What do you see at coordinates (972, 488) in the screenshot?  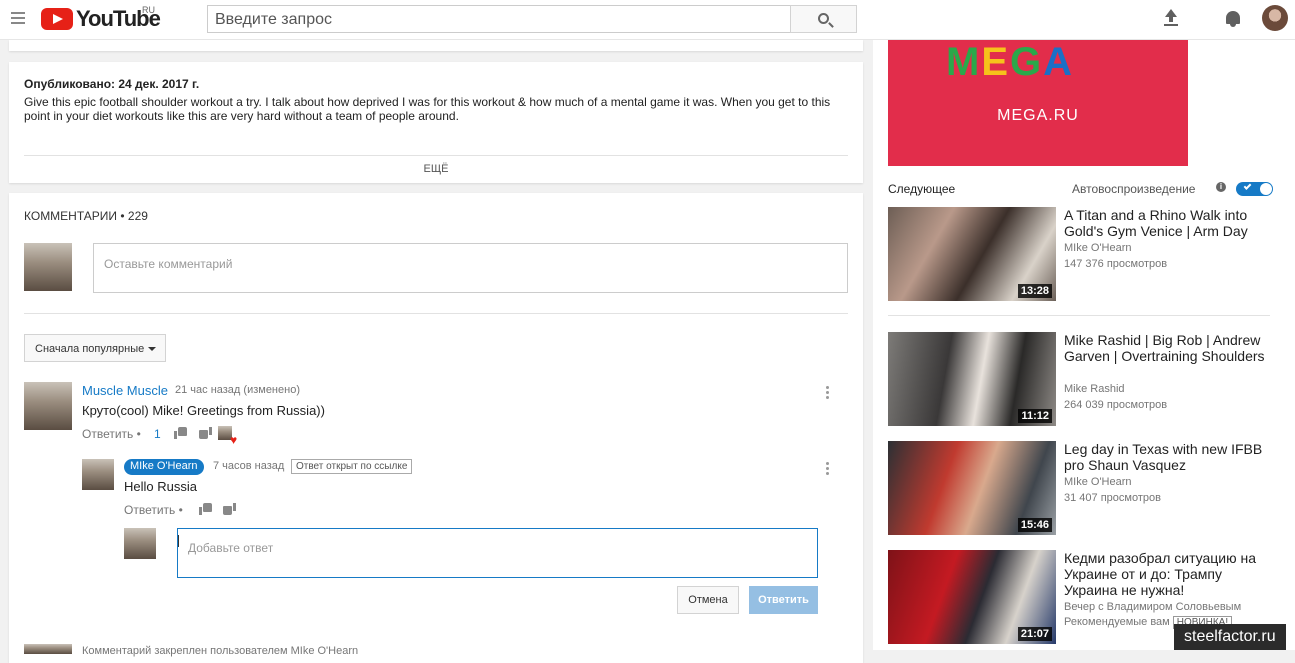 I see `video-thumbnail: 15:46` at bounding box center [972, 488].